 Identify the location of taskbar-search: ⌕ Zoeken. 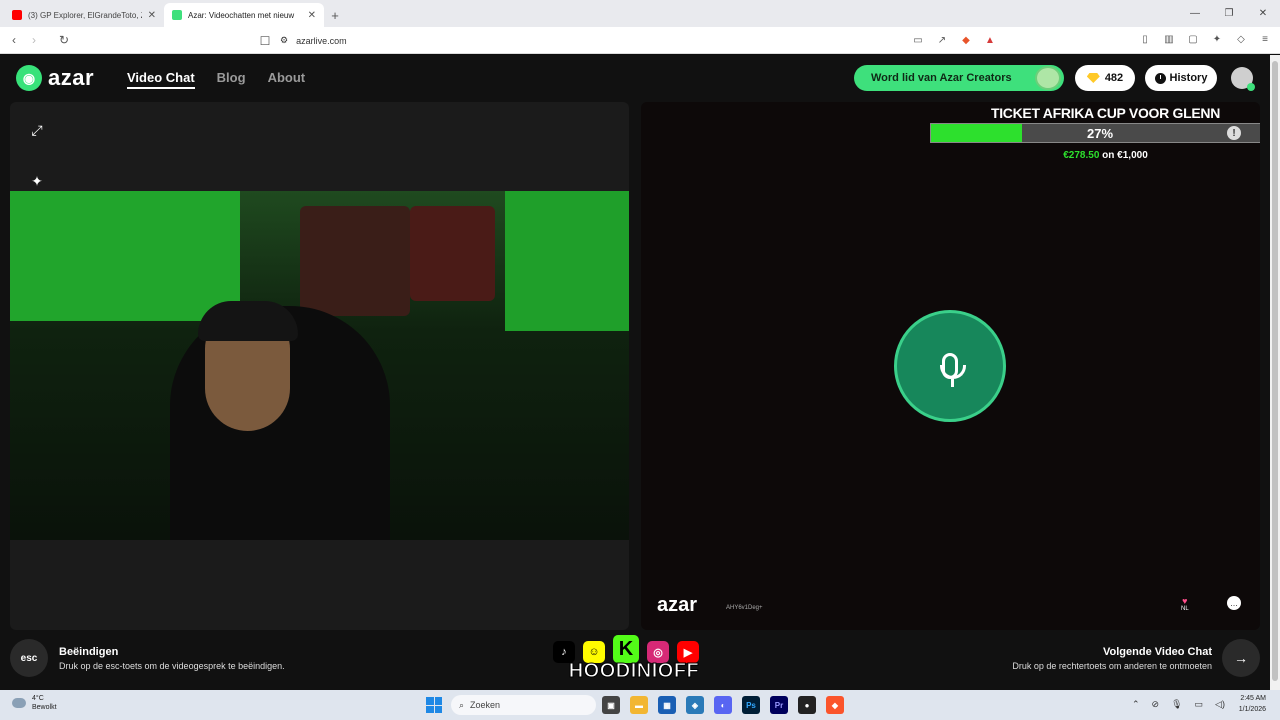
(523, 705).